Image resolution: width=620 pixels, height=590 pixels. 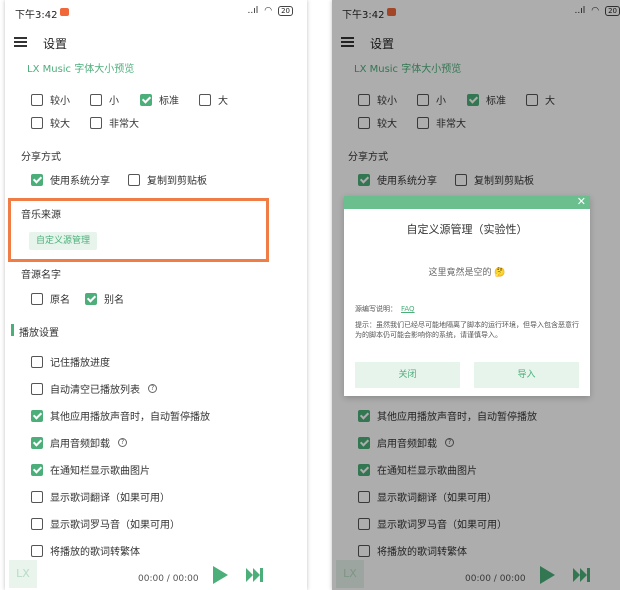 What do you see at coordinates (581, 201) in the screenshot?
I see `close-icon: ✕` at bounding box center [581, 201].